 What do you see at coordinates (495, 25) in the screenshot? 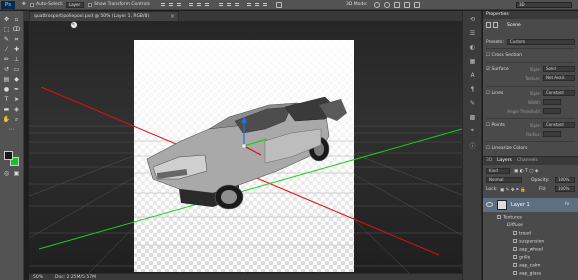
I see `mesh-icon` at bounding box center [495, 25].